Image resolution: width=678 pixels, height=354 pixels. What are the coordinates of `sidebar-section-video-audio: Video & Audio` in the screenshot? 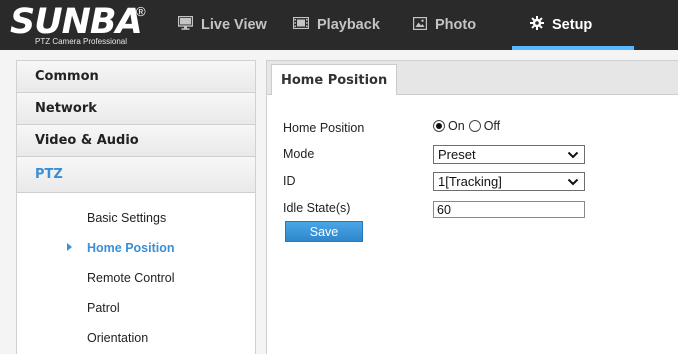 It's located at (136, 141).